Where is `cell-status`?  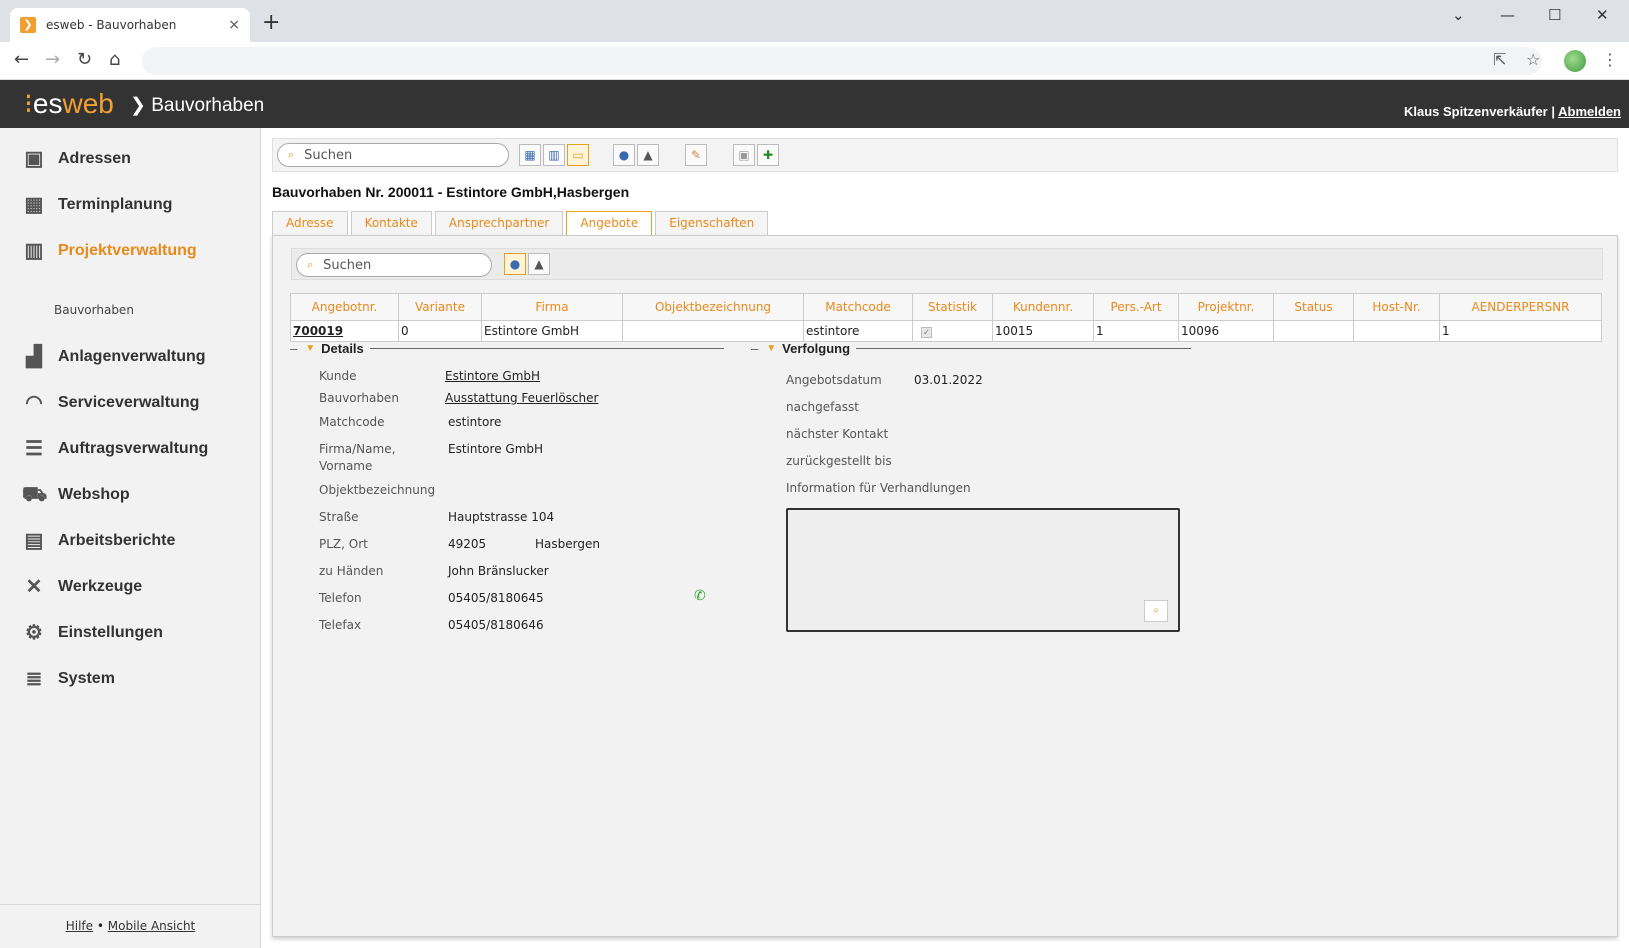
cell-status is located at coordinates (1313, 331).